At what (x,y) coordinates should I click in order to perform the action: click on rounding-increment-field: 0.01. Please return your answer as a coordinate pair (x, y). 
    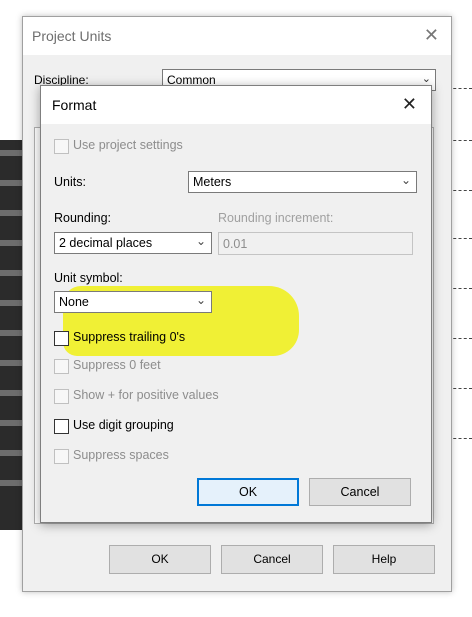
    Looking at the image, I should click on (315, 243).